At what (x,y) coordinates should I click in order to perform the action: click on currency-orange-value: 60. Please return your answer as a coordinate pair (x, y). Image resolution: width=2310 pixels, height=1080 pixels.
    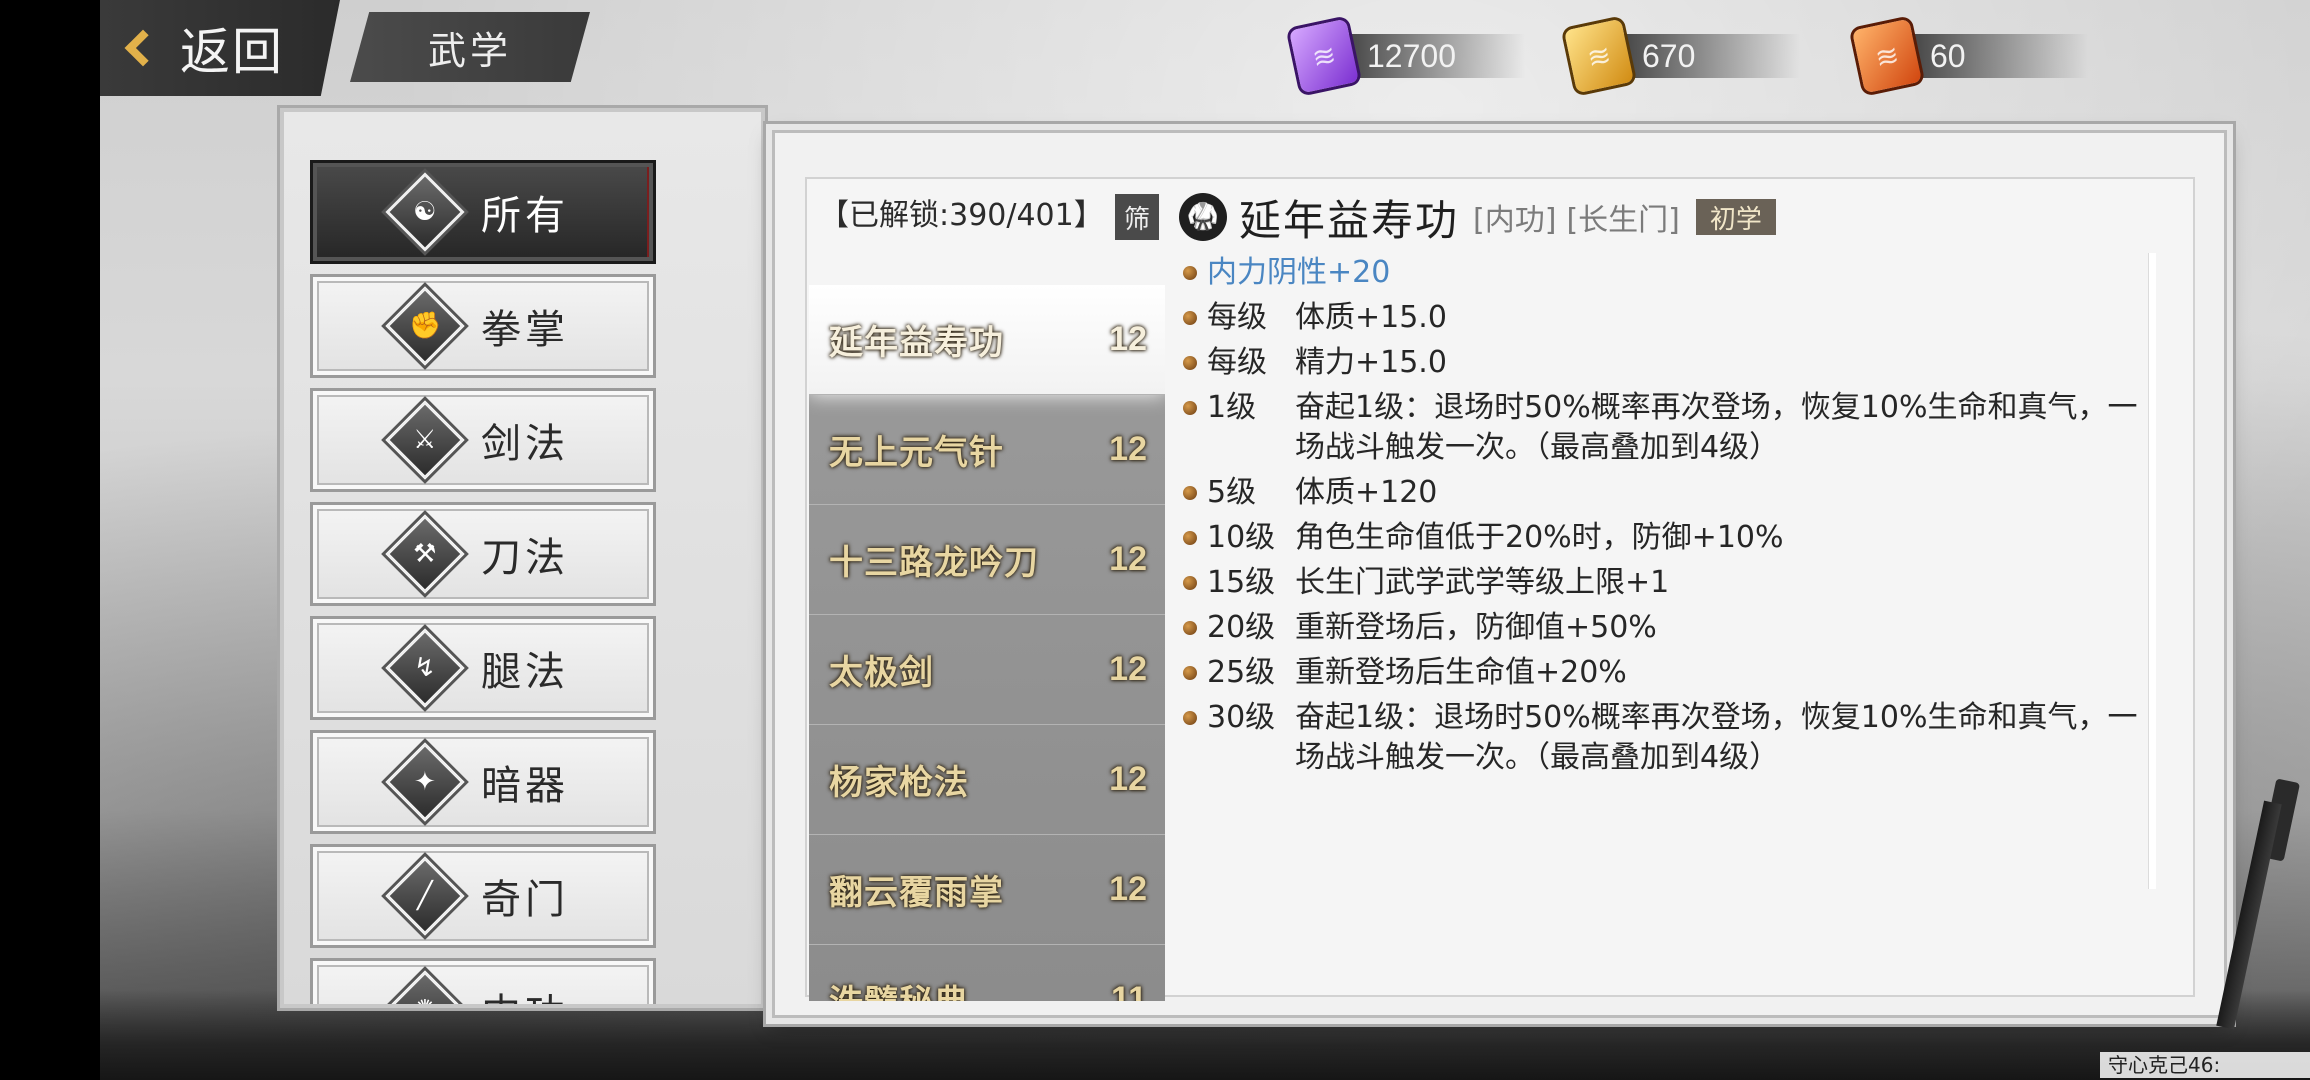
    Looking at the image, I should click on (1948, 55).